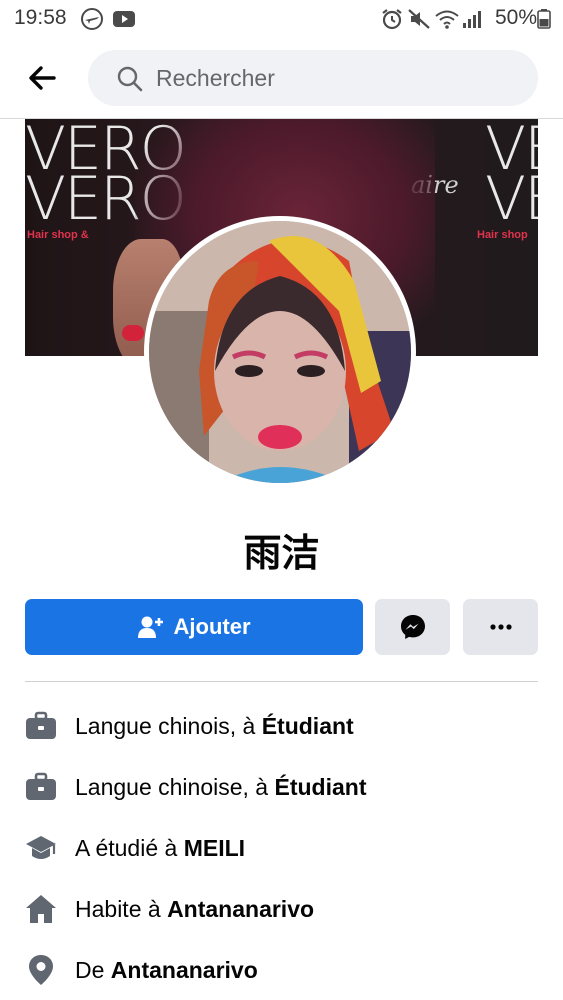 This screenshot has width=563, height=1000. What do you see at coordinates (124, 21) in the screenshot?
I see `youtube-icon` at bounding box center [124, 21].